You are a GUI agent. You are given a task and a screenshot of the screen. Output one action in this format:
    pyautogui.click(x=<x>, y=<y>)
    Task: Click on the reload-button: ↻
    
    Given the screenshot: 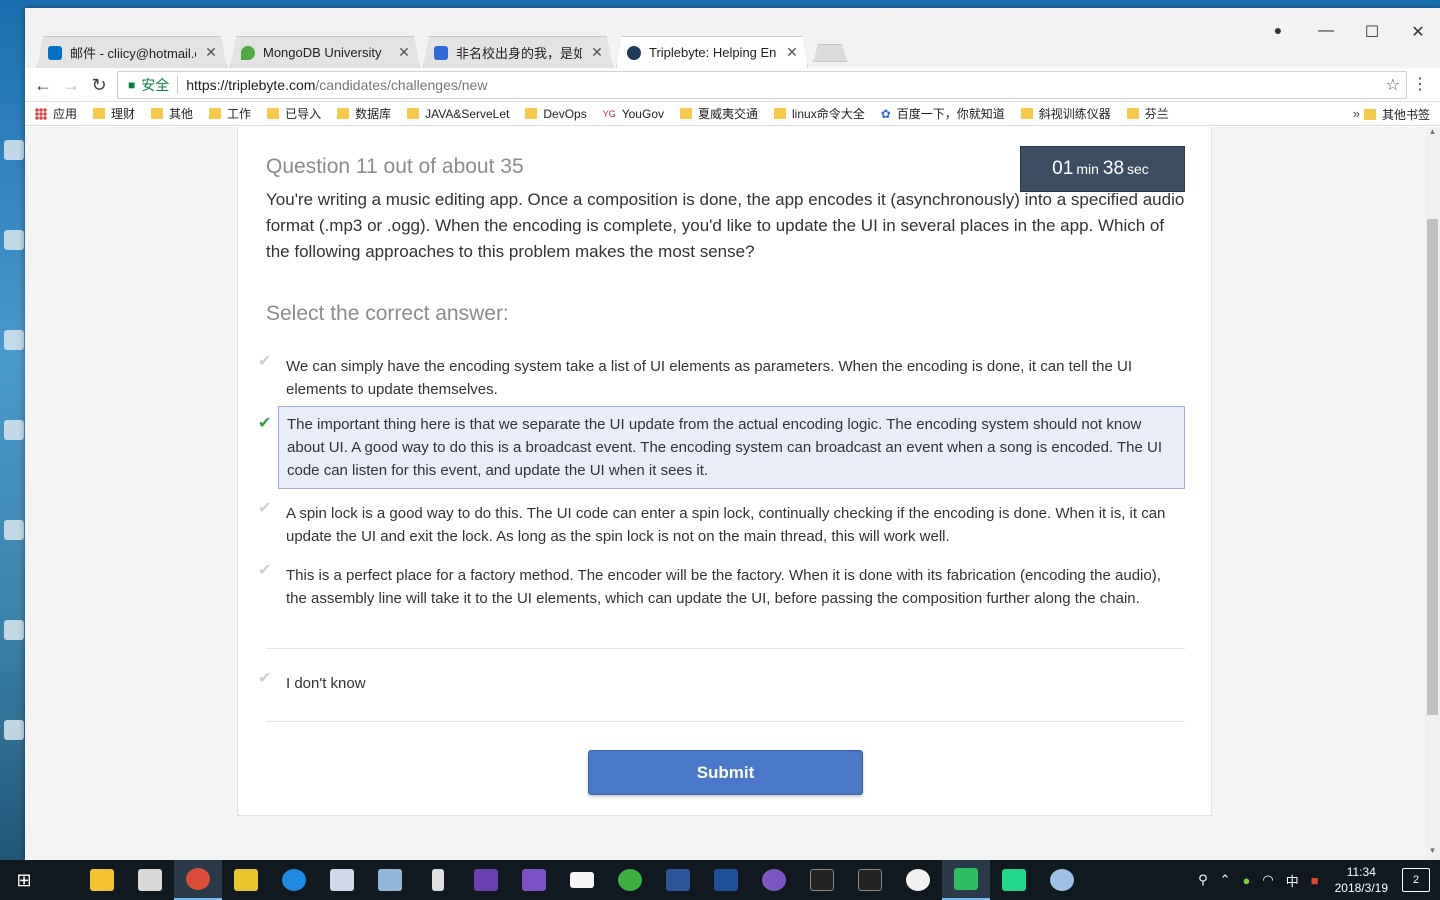 What is the action you would take?
    pyautogui.click(x=99, y=85)
    